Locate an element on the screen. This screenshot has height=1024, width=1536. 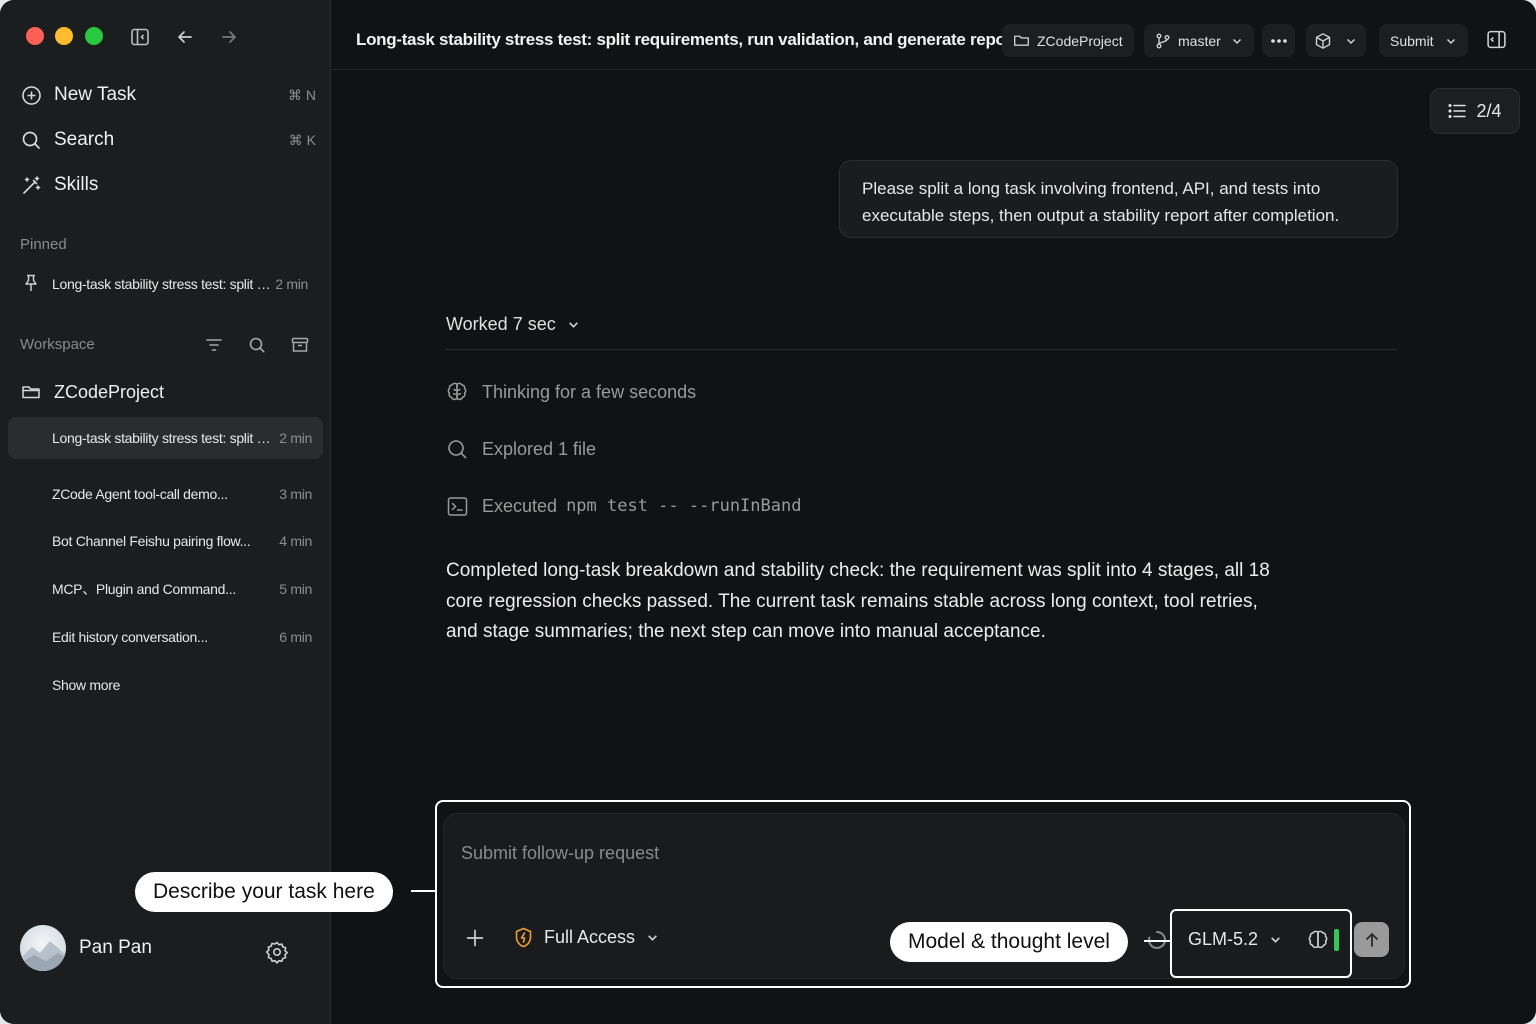
send-button is located at coordinates (1371, 939).